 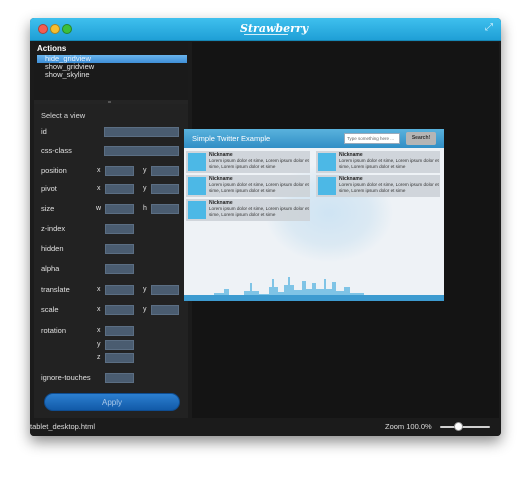 What do you see at coordinates (99, 208) in the screenshot?
I see `size-w-label: w` at bounding box center [99, 208].